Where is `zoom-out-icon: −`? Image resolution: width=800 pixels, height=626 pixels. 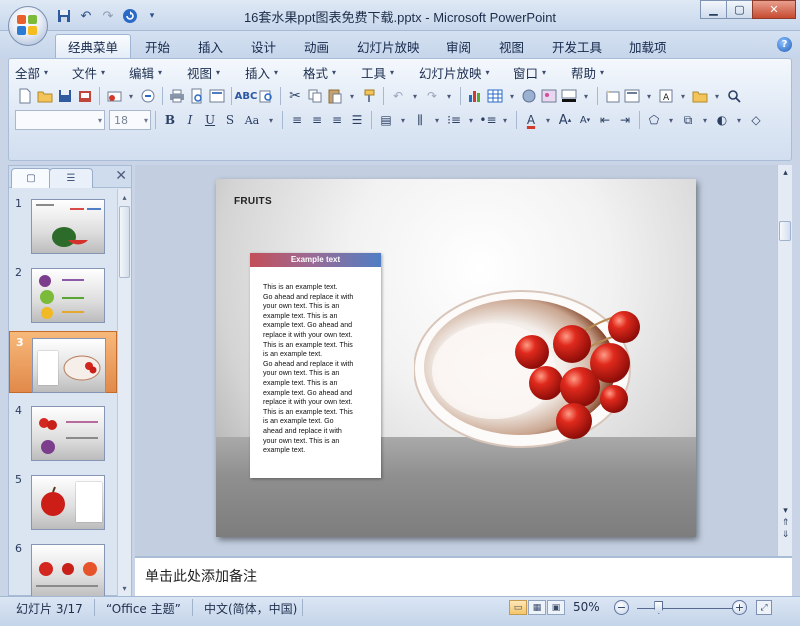
zoom-out-icon: − is located at coordinates (621, 607).